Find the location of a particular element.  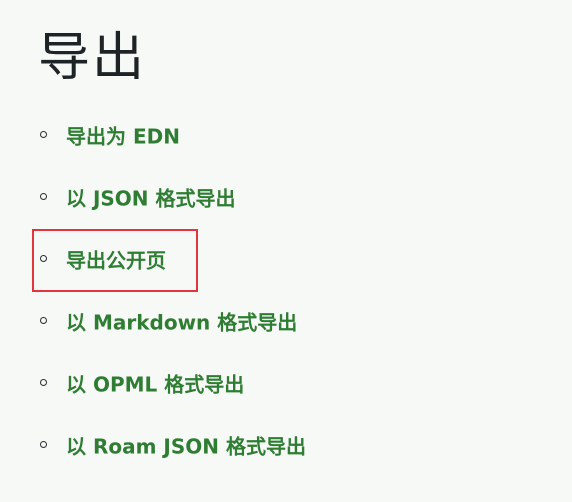

export-markdown-option: 以 Markdown 格式导出 is located at coordinates (286, 321).